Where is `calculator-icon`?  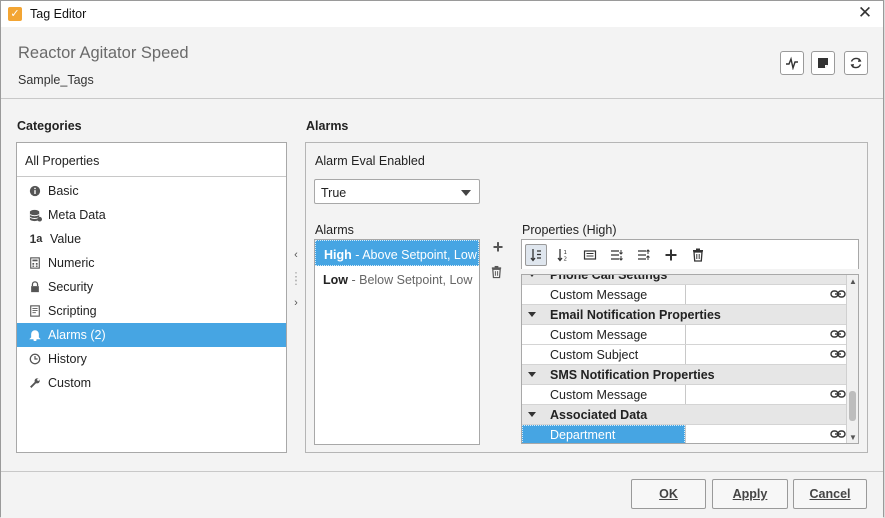
calculator-icon is located at coordinates (35, 263).